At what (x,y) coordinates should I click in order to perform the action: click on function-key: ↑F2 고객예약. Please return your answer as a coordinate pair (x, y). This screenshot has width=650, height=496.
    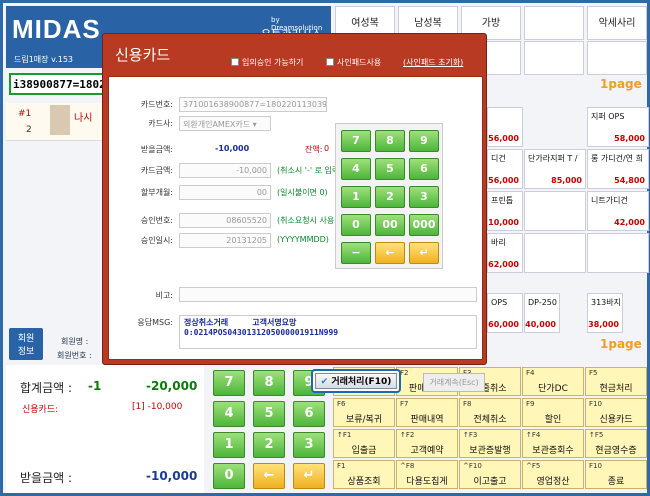
    Looking at the image, I should click on (427, 443).